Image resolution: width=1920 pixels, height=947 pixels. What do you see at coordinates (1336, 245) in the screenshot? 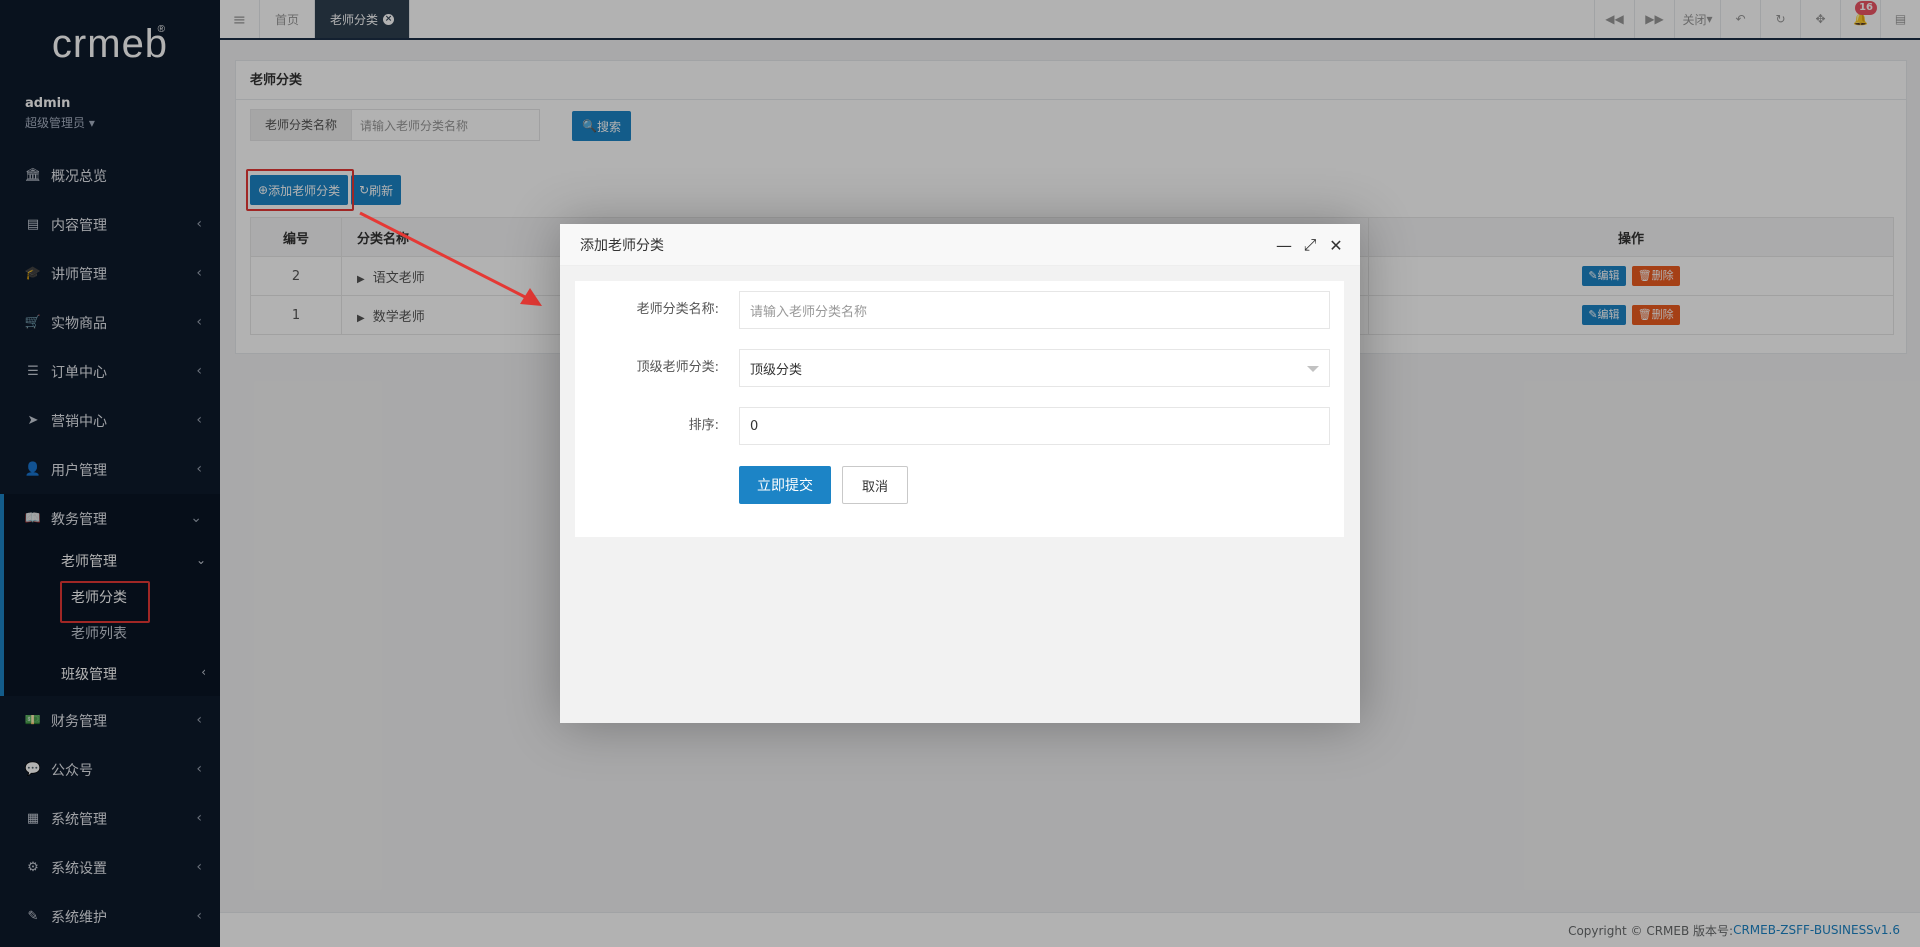
I see `close-icon: ✕` at bounding box center [1336, 245].